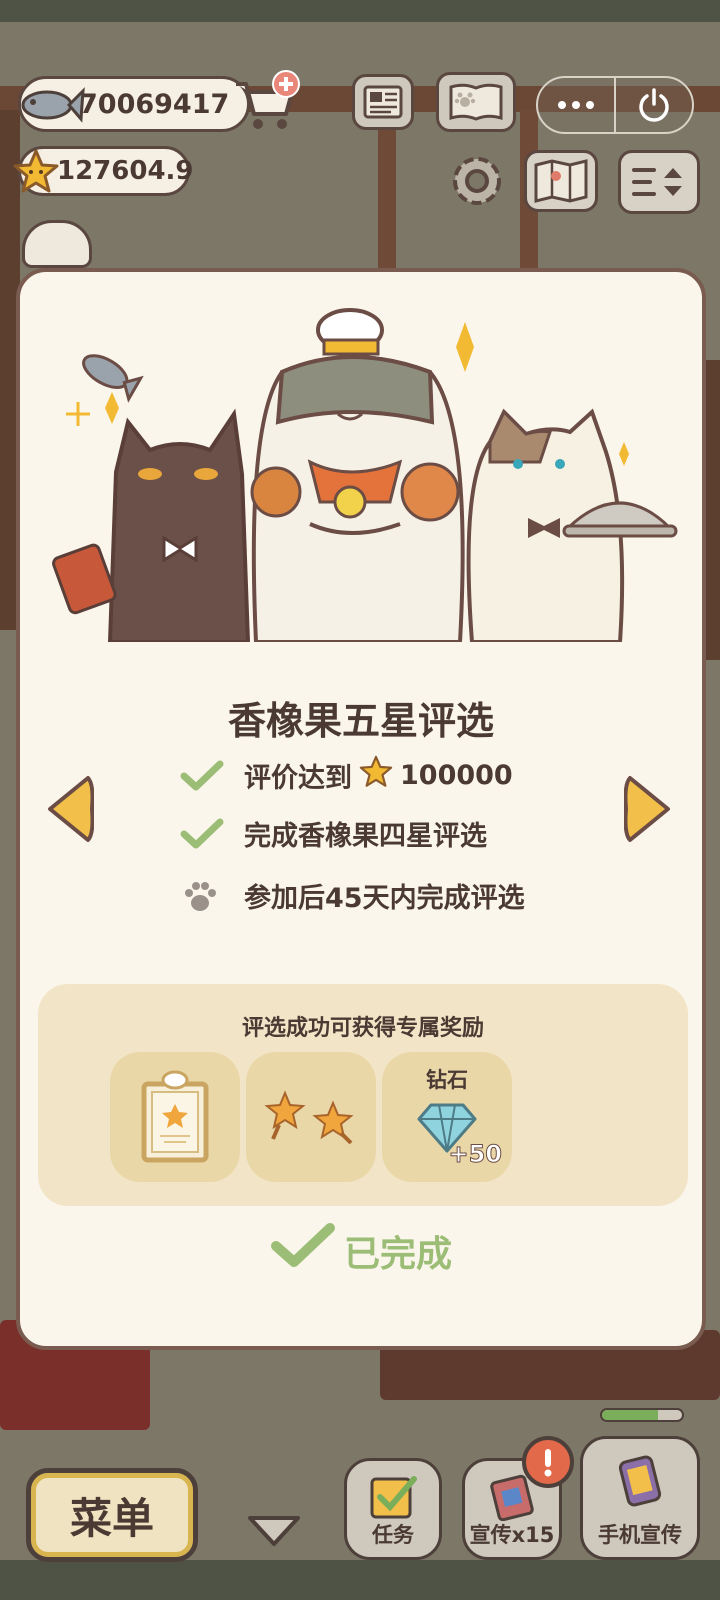 The height and width of the screenshot is (1600, 720). I want to click on reward-diamond: 钻石 +50, so click(447, 1117).